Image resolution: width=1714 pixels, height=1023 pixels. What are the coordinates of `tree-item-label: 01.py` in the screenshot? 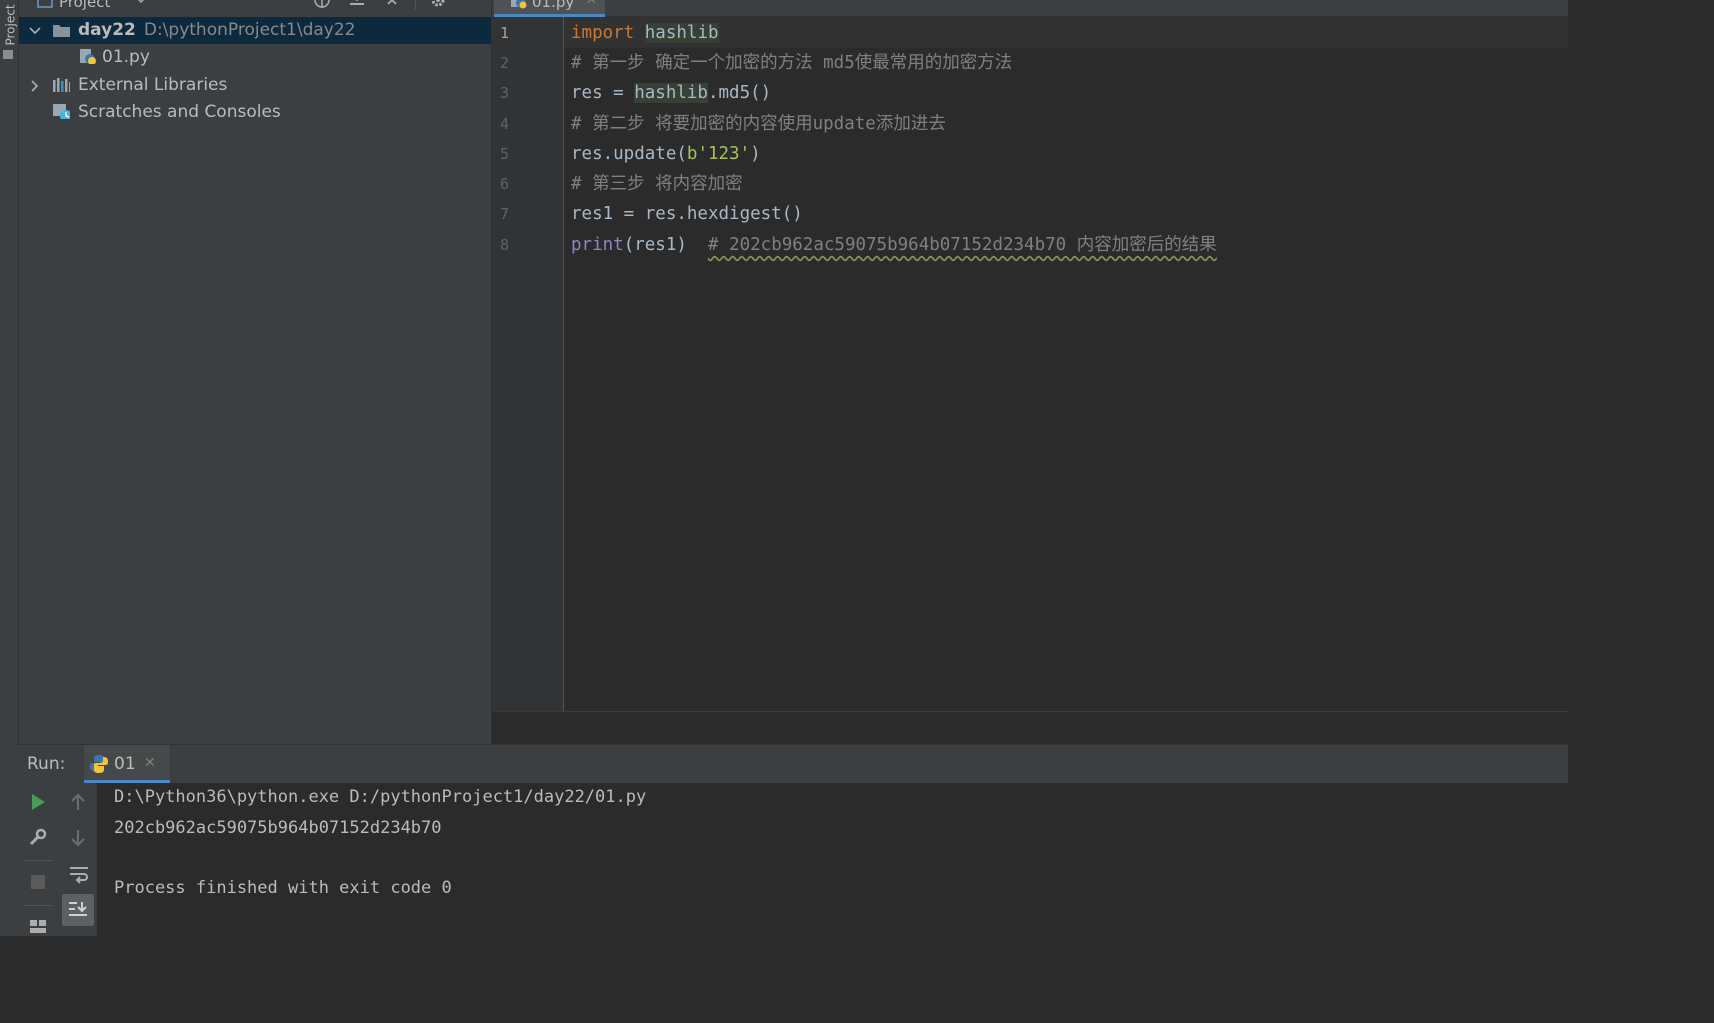 It's located at (126, 57).